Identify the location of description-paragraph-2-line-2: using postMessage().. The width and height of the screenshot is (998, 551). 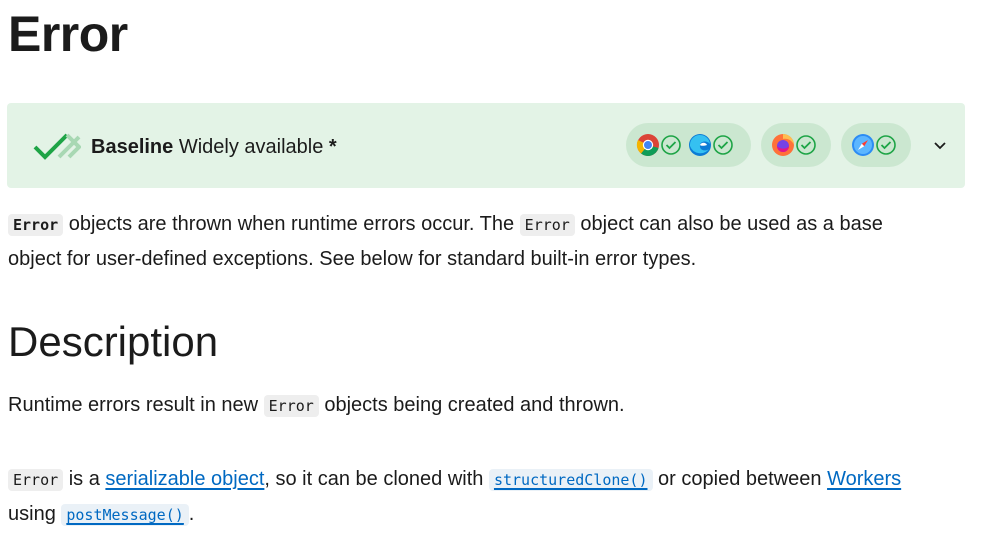
(101, 515).